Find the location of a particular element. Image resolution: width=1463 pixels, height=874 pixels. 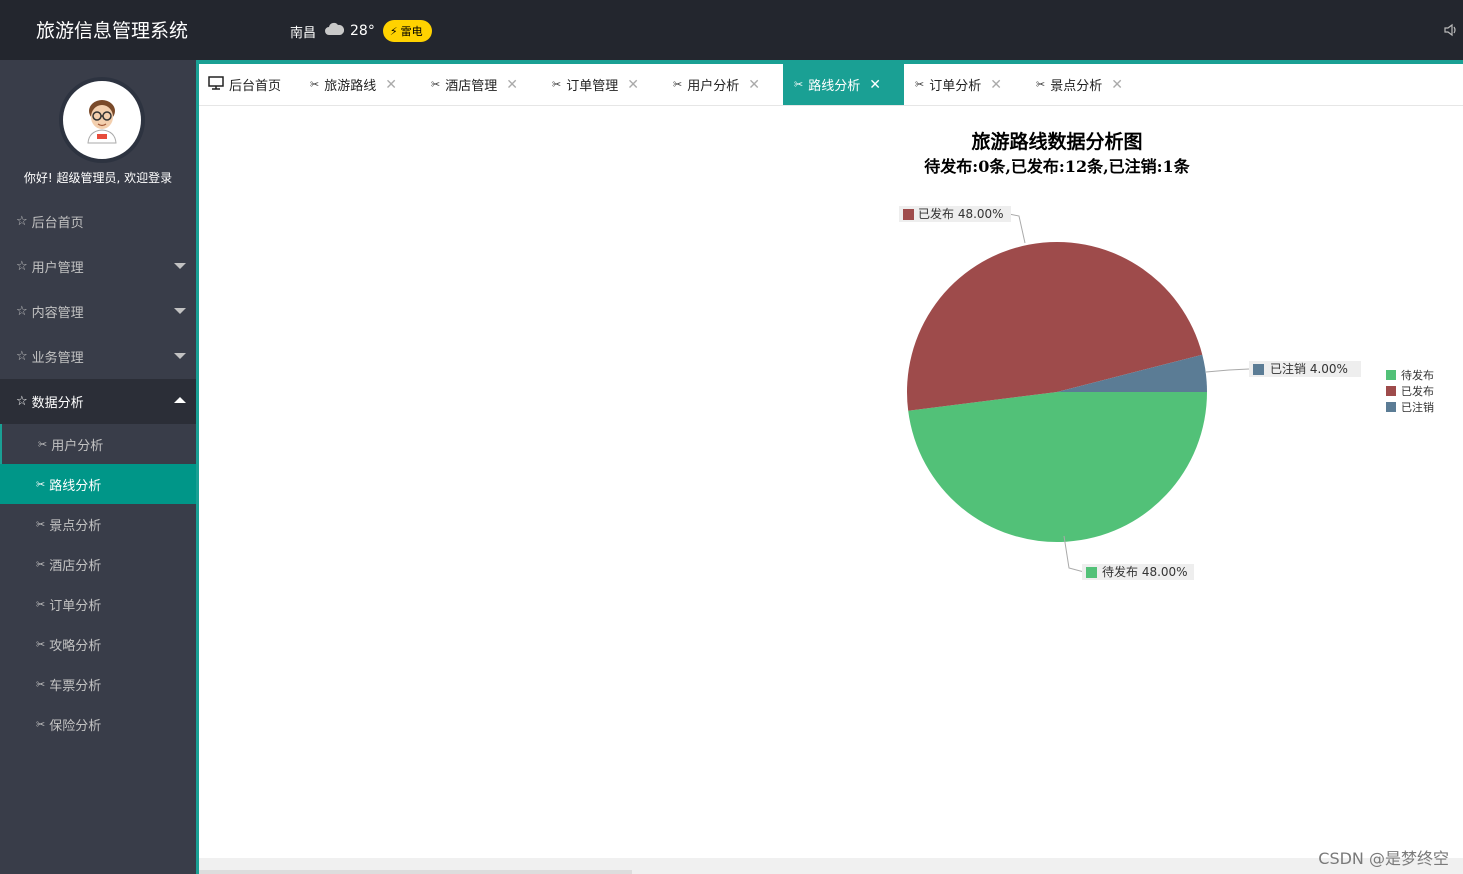

sidebar-item-label: 数据分析 is located at coordinates (57, 403).